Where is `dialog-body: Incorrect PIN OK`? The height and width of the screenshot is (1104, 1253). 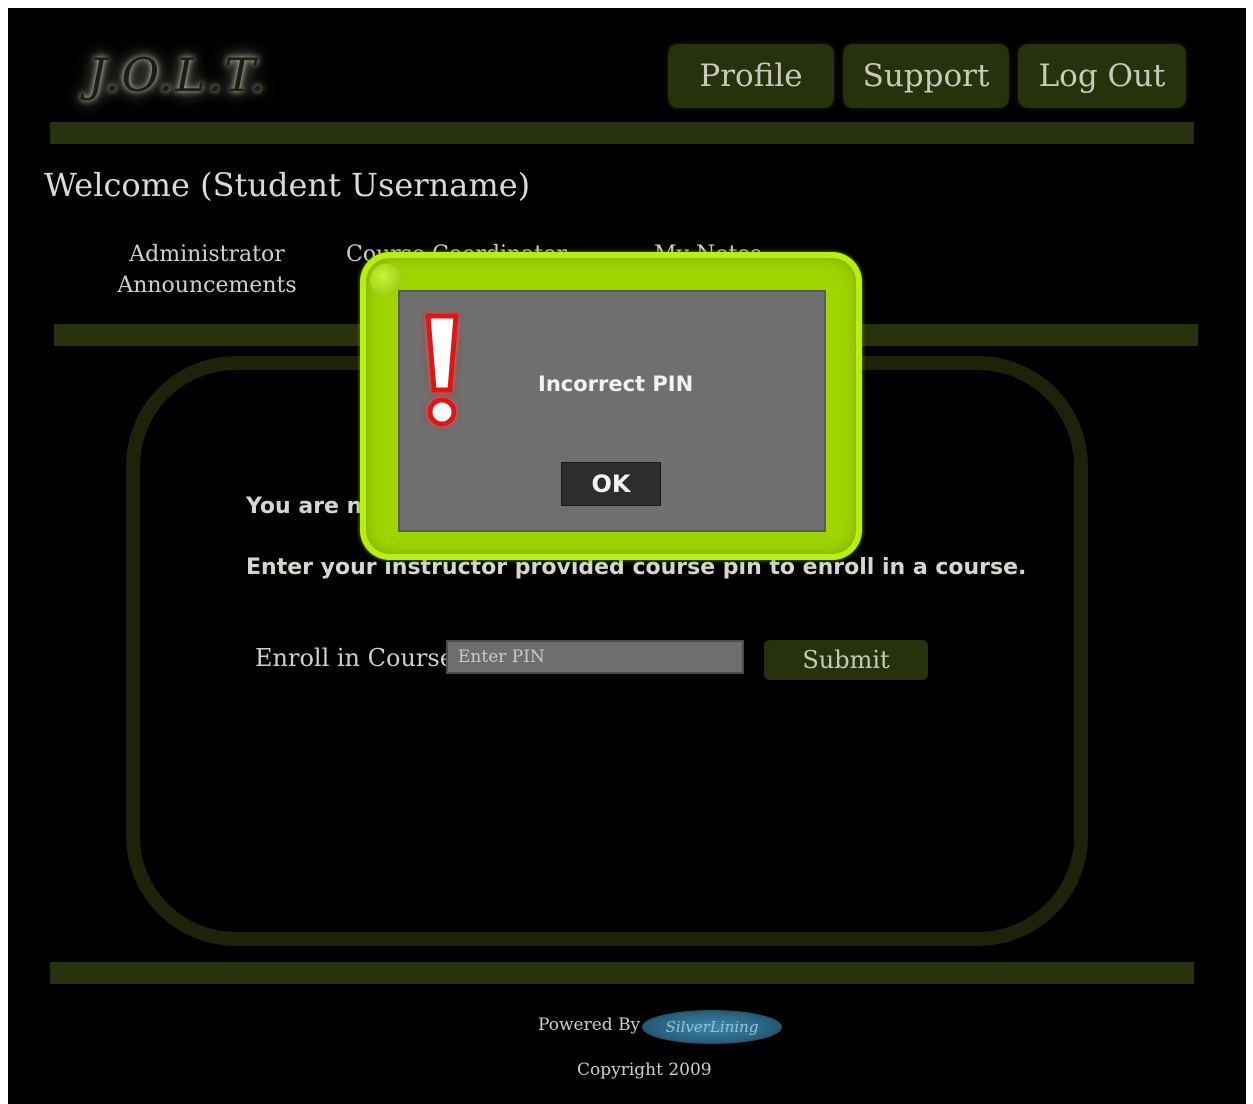 dialog-body: Incorrect PIN OK is located at coordinates (612, 411).